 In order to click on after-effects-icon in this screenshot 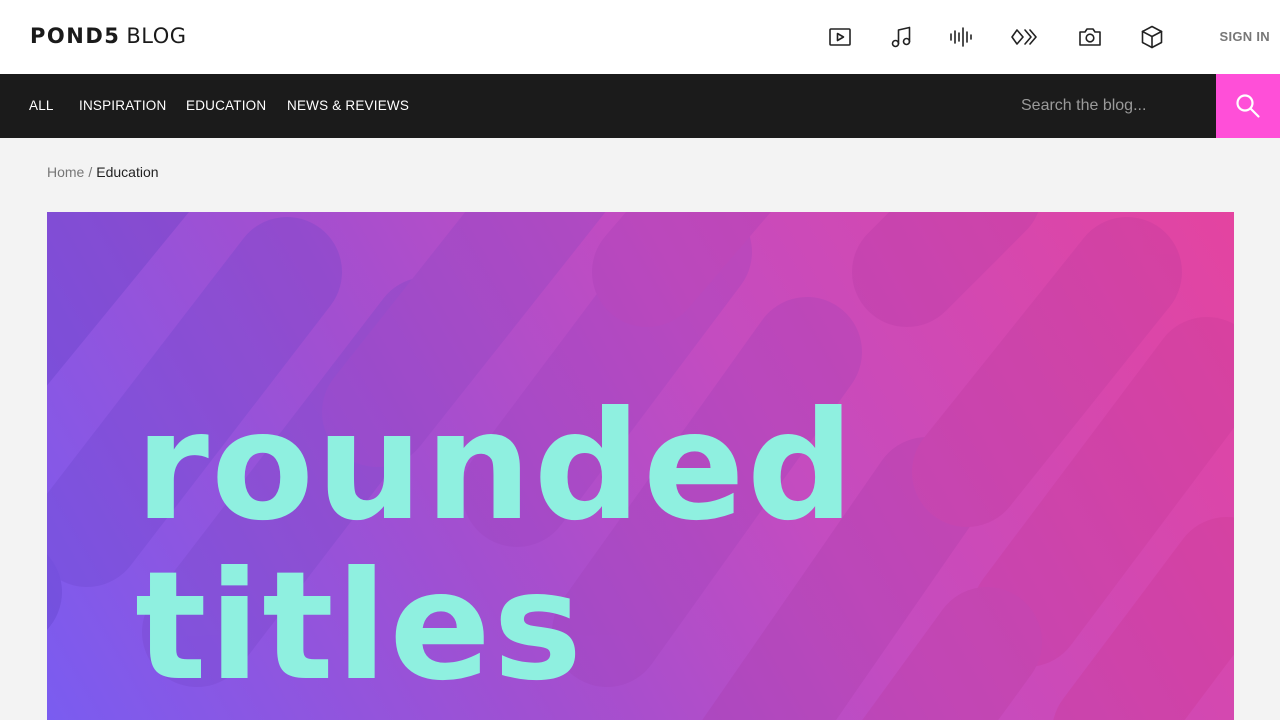, I will do `click(1024, 37)`.